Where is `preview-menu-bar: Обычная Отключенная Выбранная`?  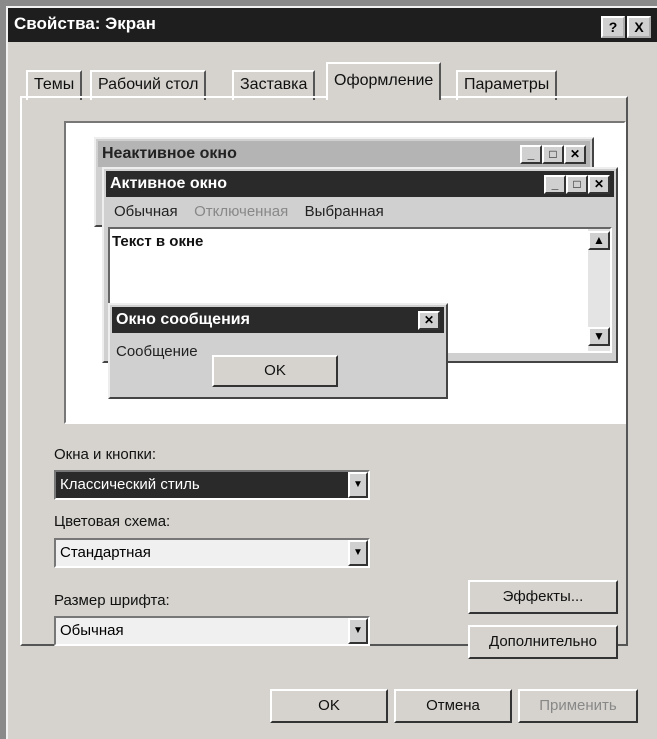
preview-menu-bar: Обычная Отключенная Выбранная is located at coordinates (255, 212).